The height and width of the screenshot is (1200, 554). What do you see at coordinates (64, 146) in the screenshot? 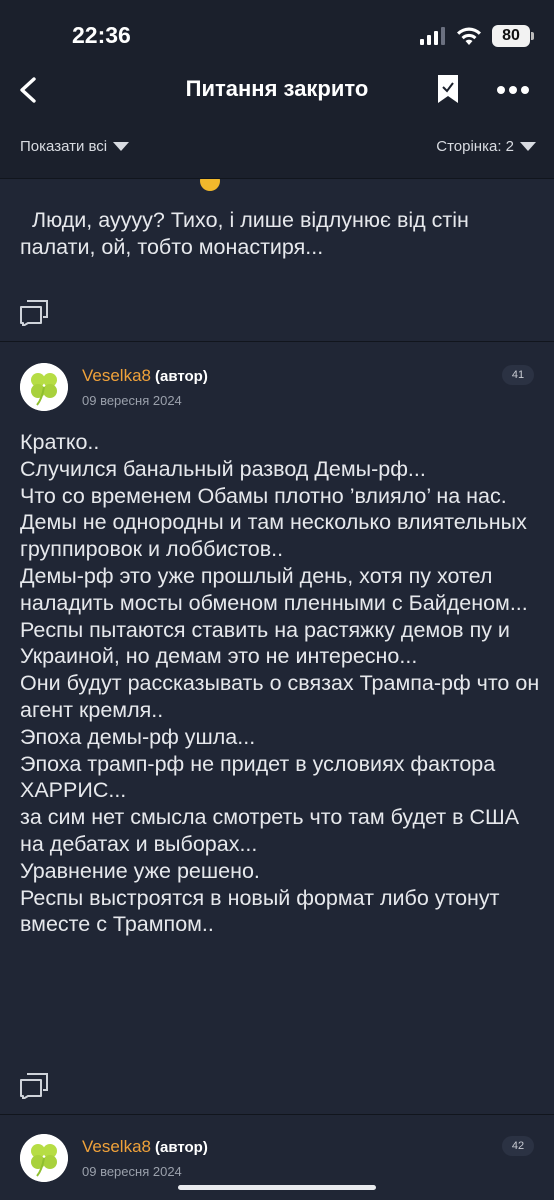
I see `show-all-label: Показати всі` at bounding box center [64, 146].